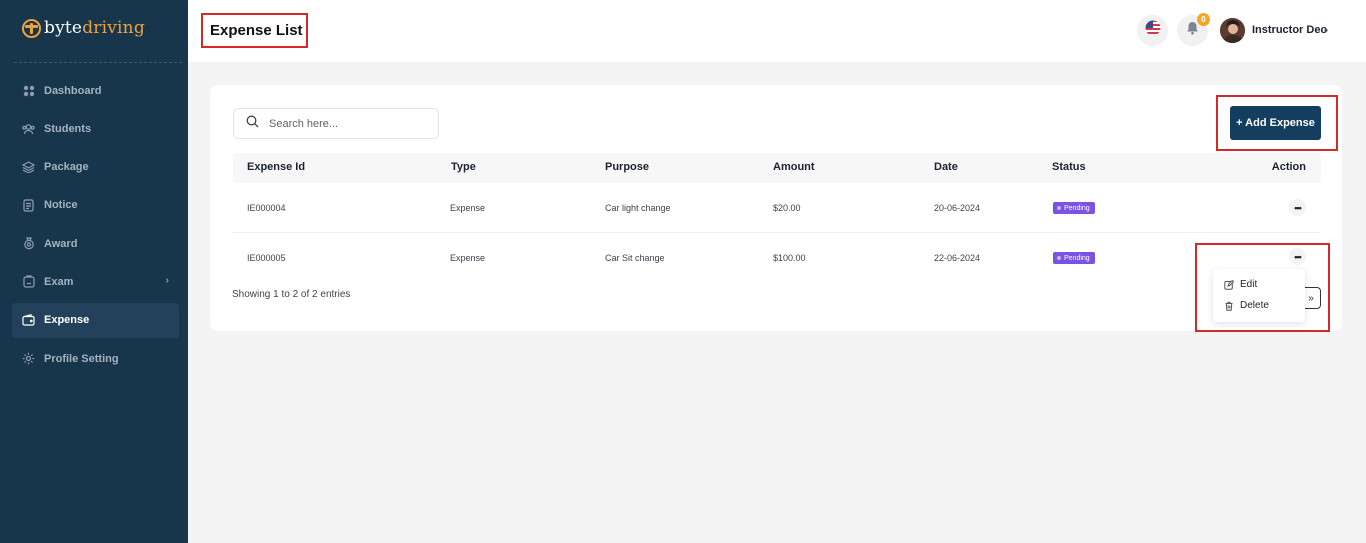  I want to click on gear-icon, so click(28, 358).